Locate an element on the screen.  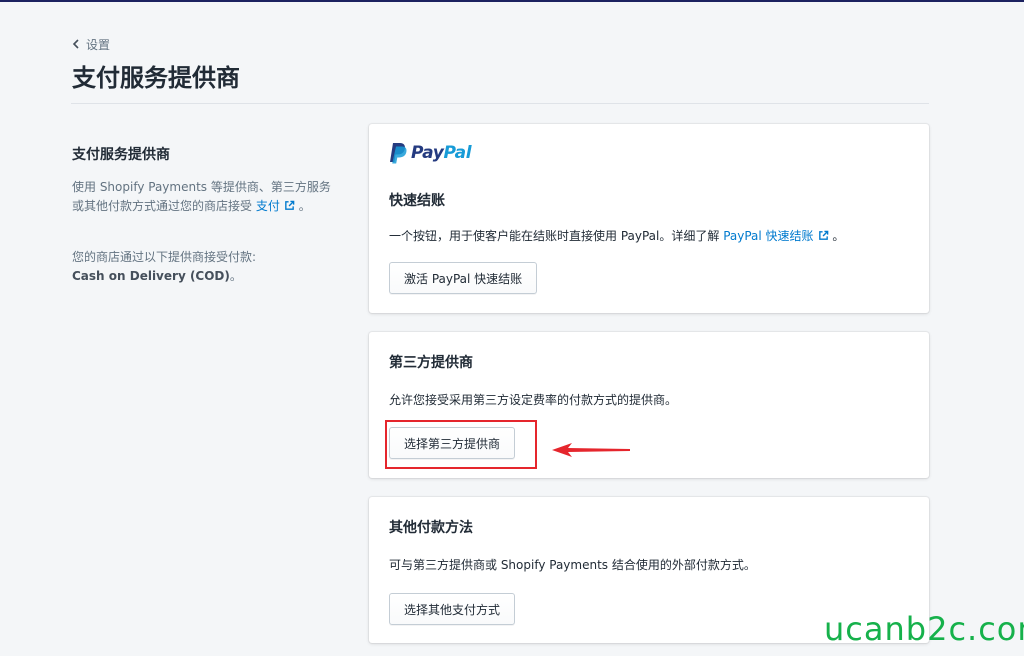
third-party-card: 第三方提供商 允许您接受采用第三方设定费率的付款方式的提供商。 选择第三方提供商 is located at coordinates (649, 405).